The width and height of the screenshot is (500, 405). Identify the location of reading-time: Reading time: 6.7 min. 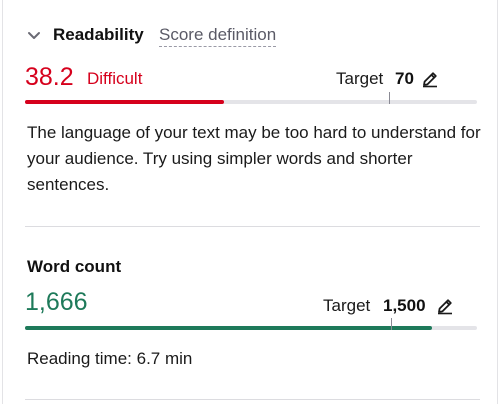
(110, 358).